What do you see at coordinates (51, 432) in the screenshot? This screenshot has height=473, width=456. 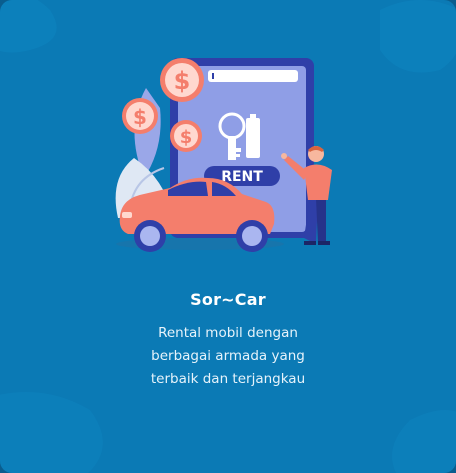 I see `background-blob-bottom-left` at bounding box center [51, 432].